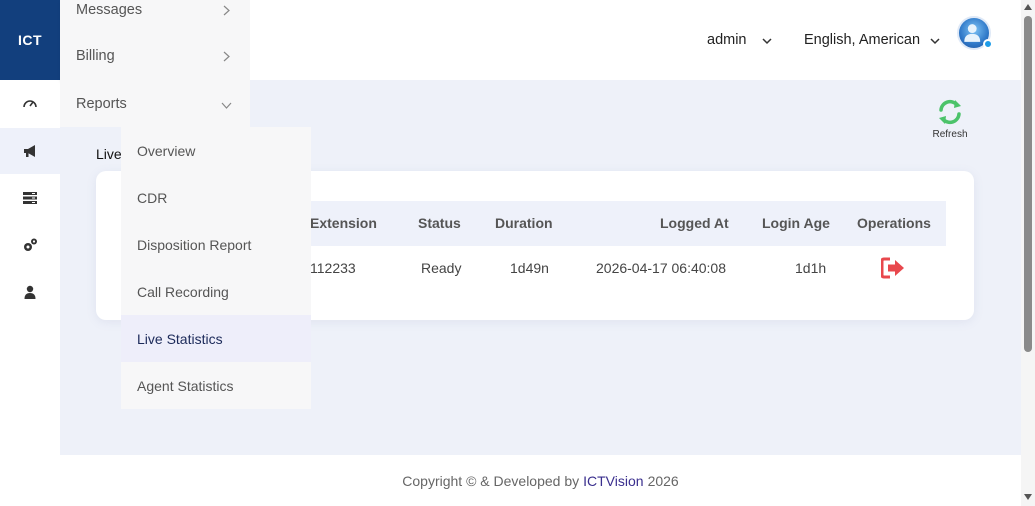 This screenshot has height=506, width=1035. I want to click on dashboard-gauge-icon, so click(30, 104).